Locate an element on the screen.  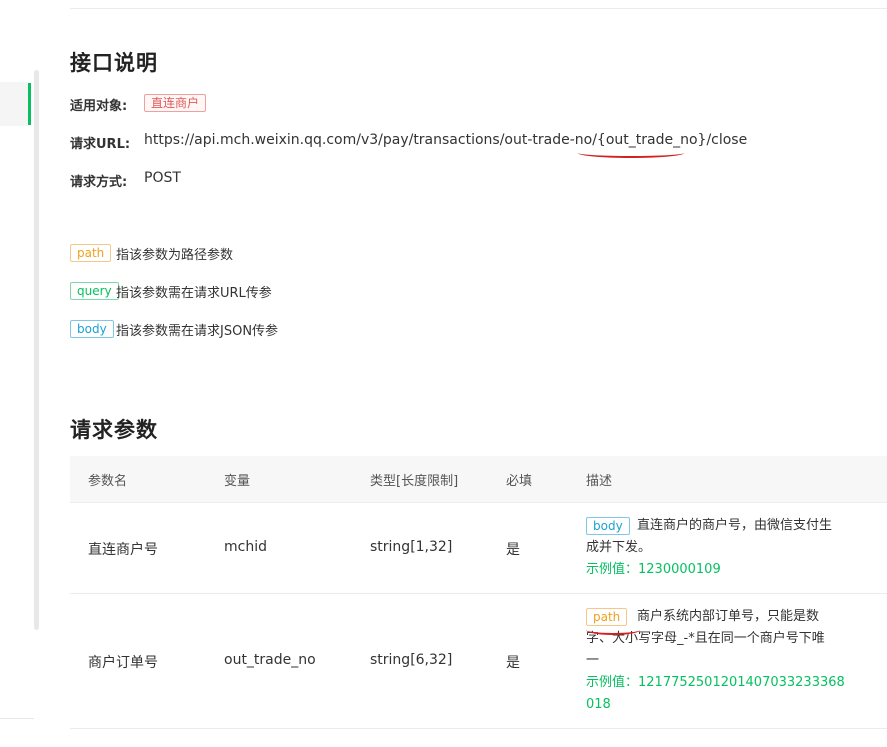
top-divider is located at coordinates (478, 8).